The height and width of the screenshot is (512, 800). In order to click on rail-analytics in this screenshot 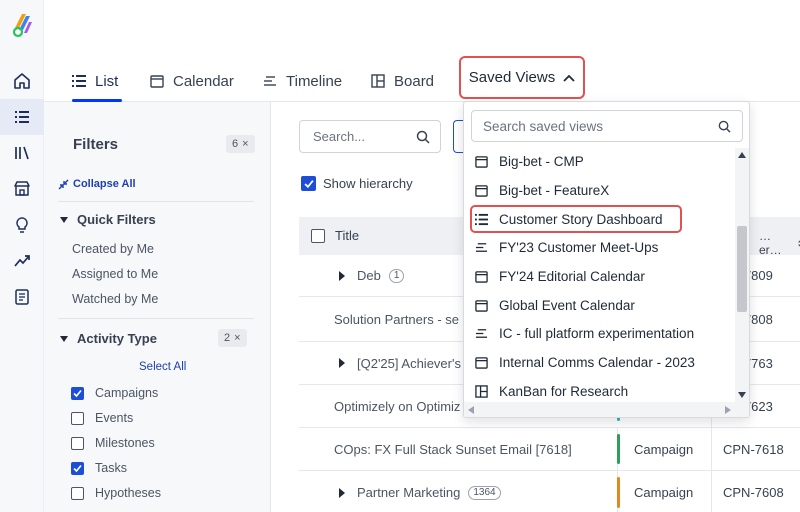, I will do `click(22, 261)`.